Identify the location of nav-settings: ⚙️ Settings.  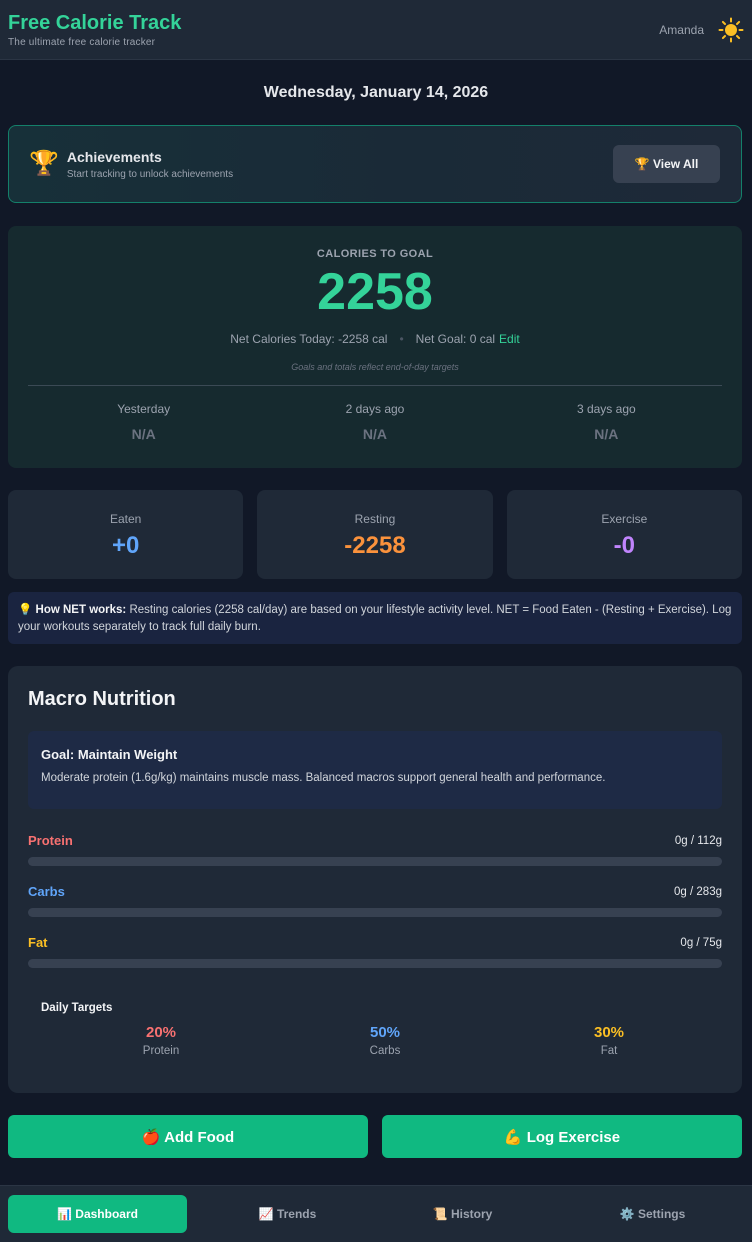
(652, 1214).